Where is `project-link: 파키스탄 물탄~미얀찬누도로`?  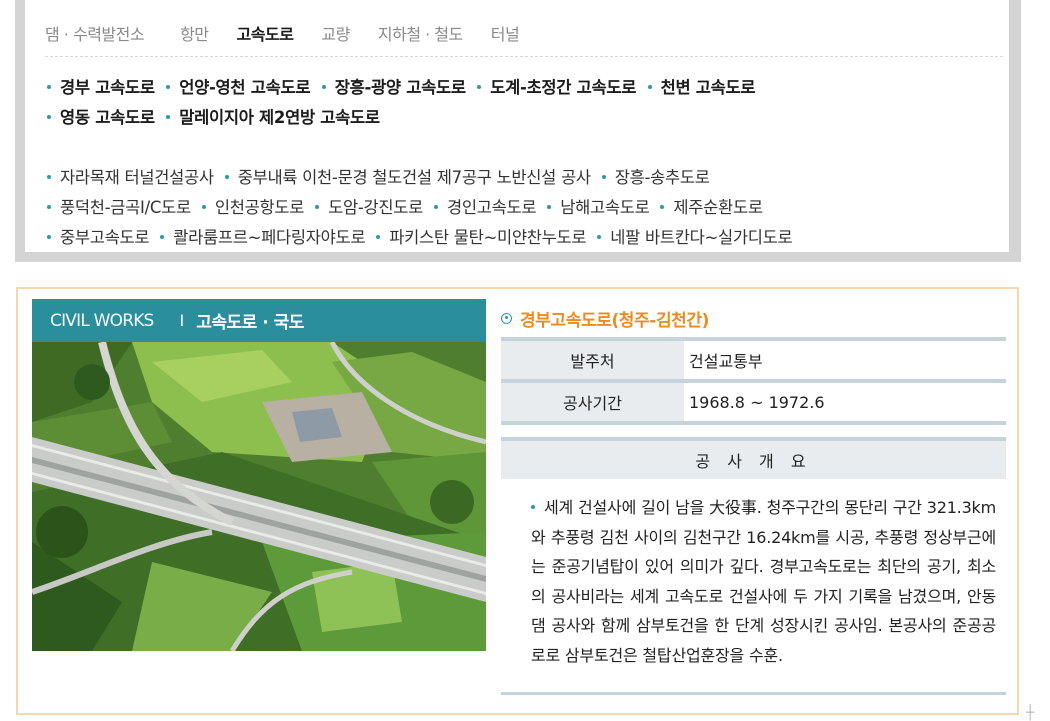
project-link: 파키스탄 물탄~미얀찬누도로 is located at coordinates (481, 238).